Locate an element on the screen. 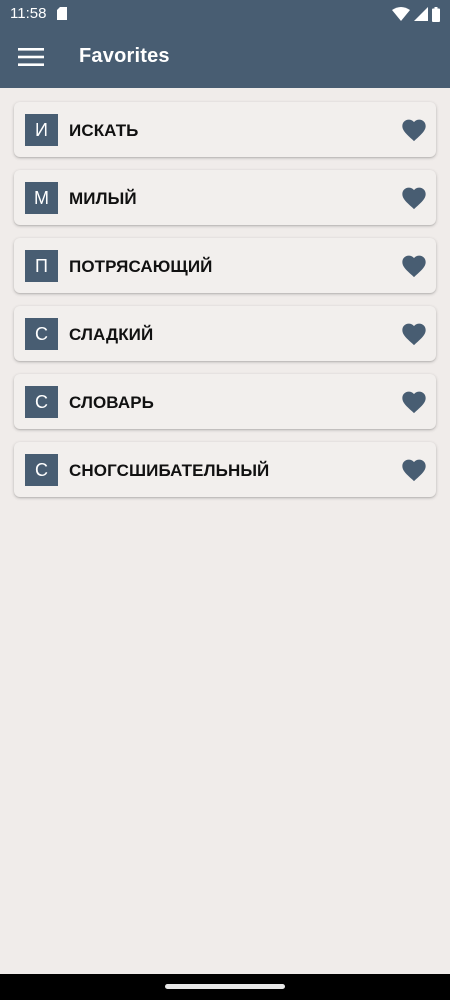 The height and width of the screenshot is (1000, 450). app-bar: 11:58 Favorites is located at coordinates (225, 44).